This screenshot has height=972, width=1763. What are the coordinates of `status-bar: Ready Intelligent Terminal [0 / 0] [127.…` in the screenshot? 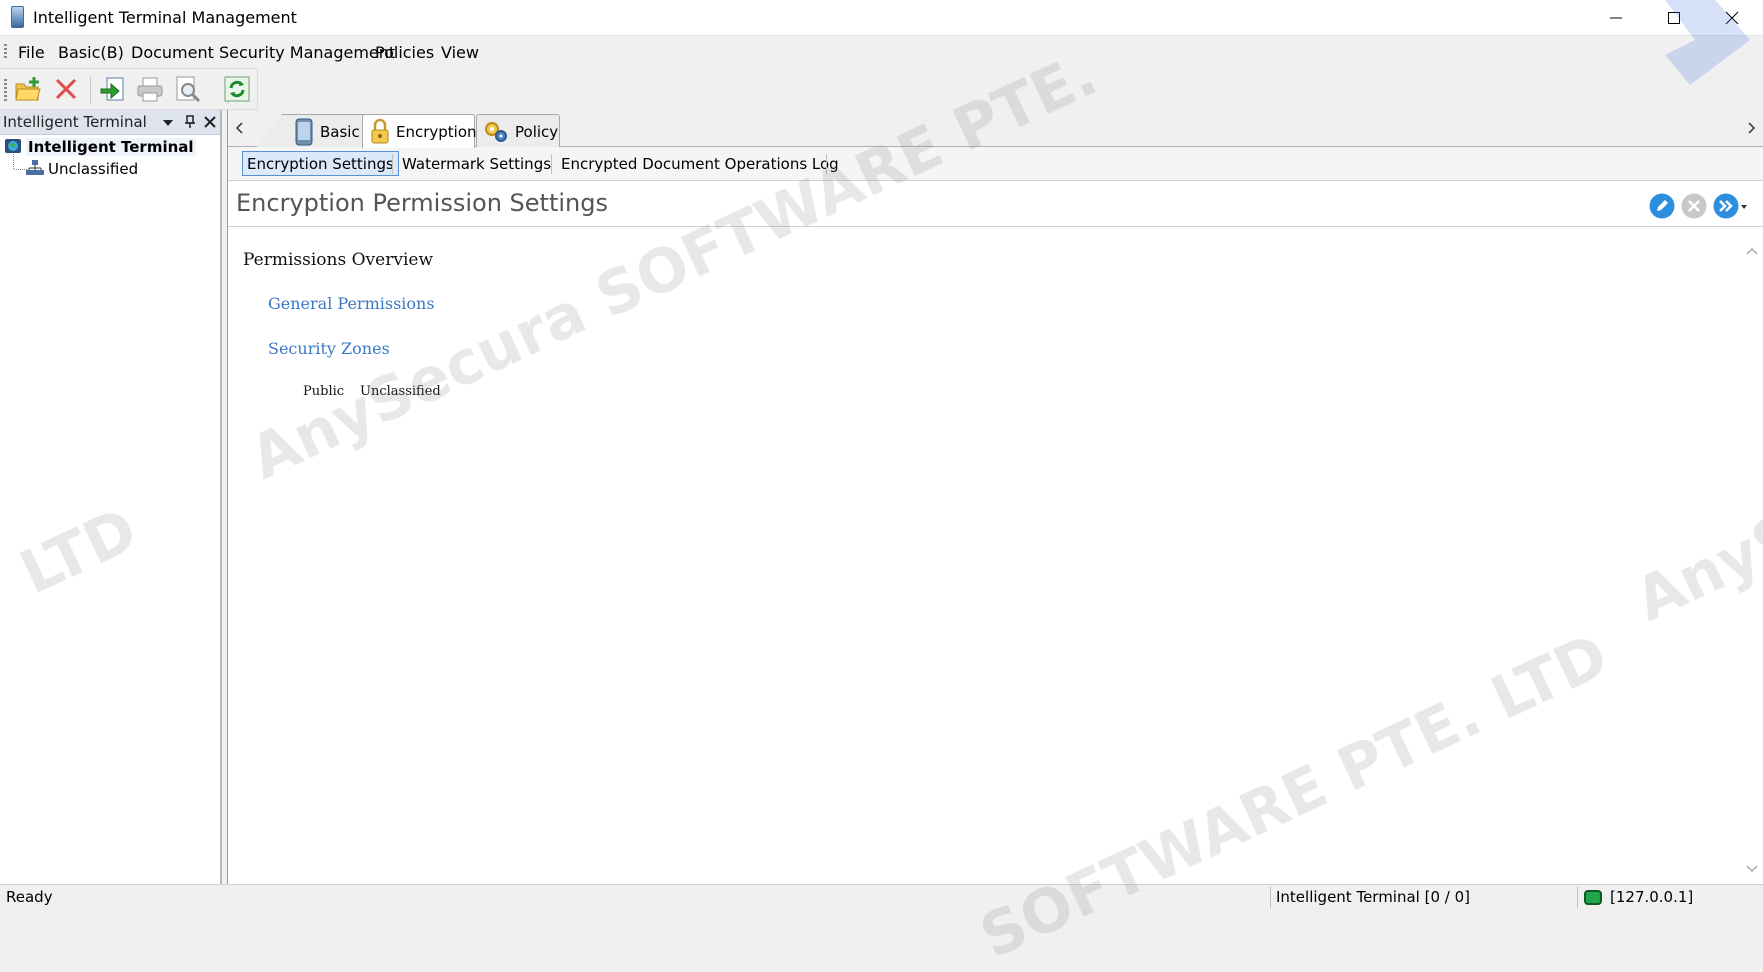 It's located at (881, 896).